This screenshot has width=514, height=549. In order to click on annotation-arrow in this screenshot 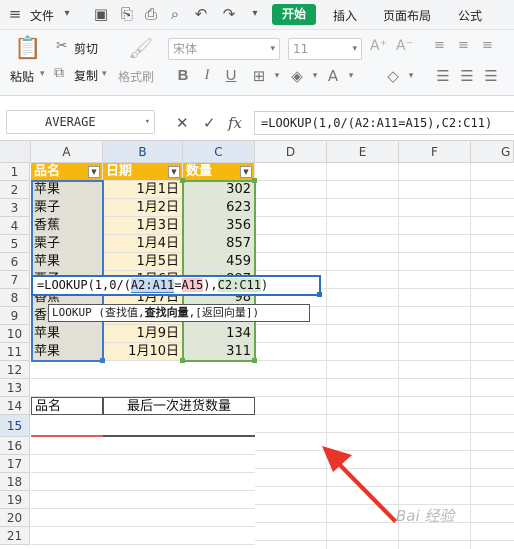, I will do `click(359, 484)`.